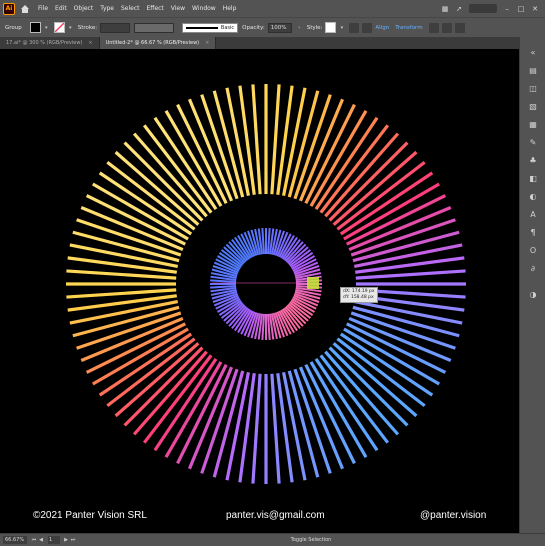  What do you see at coordinates (227, 27) in the screenshot?
I see `brush-label: Basic` at bounding box center [227, 27].